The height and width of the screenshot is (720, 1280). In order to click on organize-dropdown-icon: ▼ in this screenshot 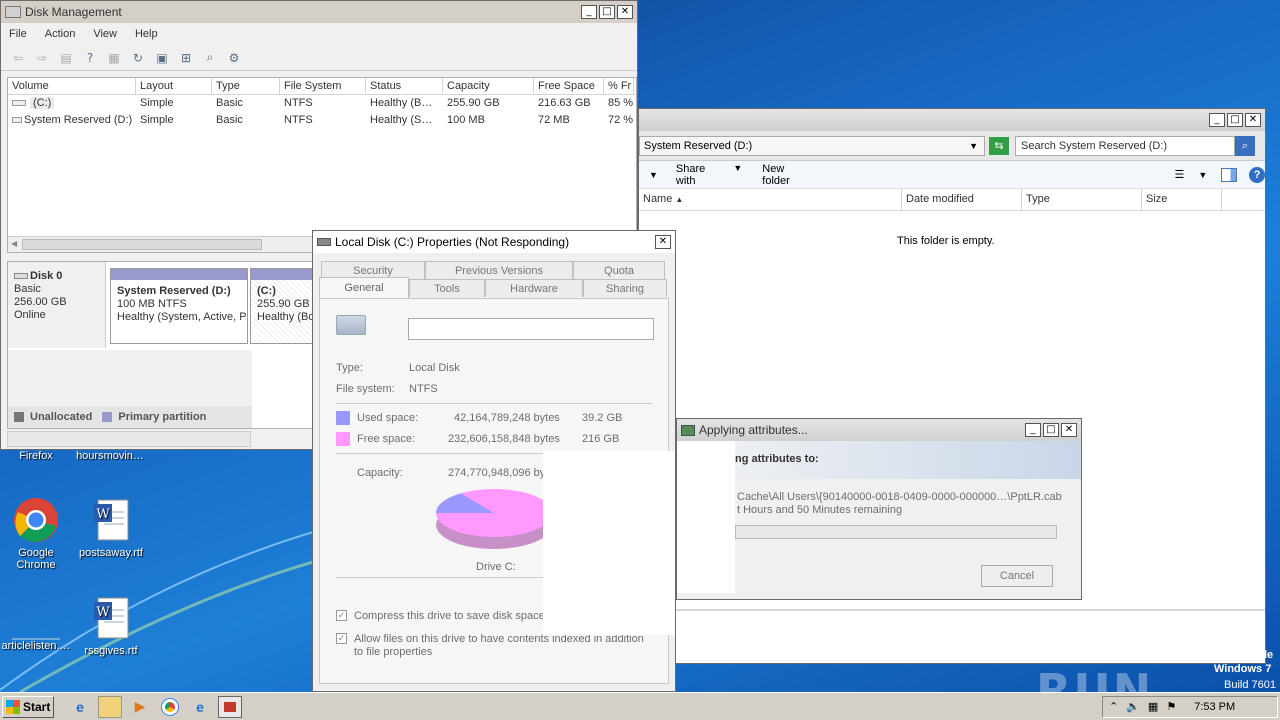, I will do `click(653, 175)`.